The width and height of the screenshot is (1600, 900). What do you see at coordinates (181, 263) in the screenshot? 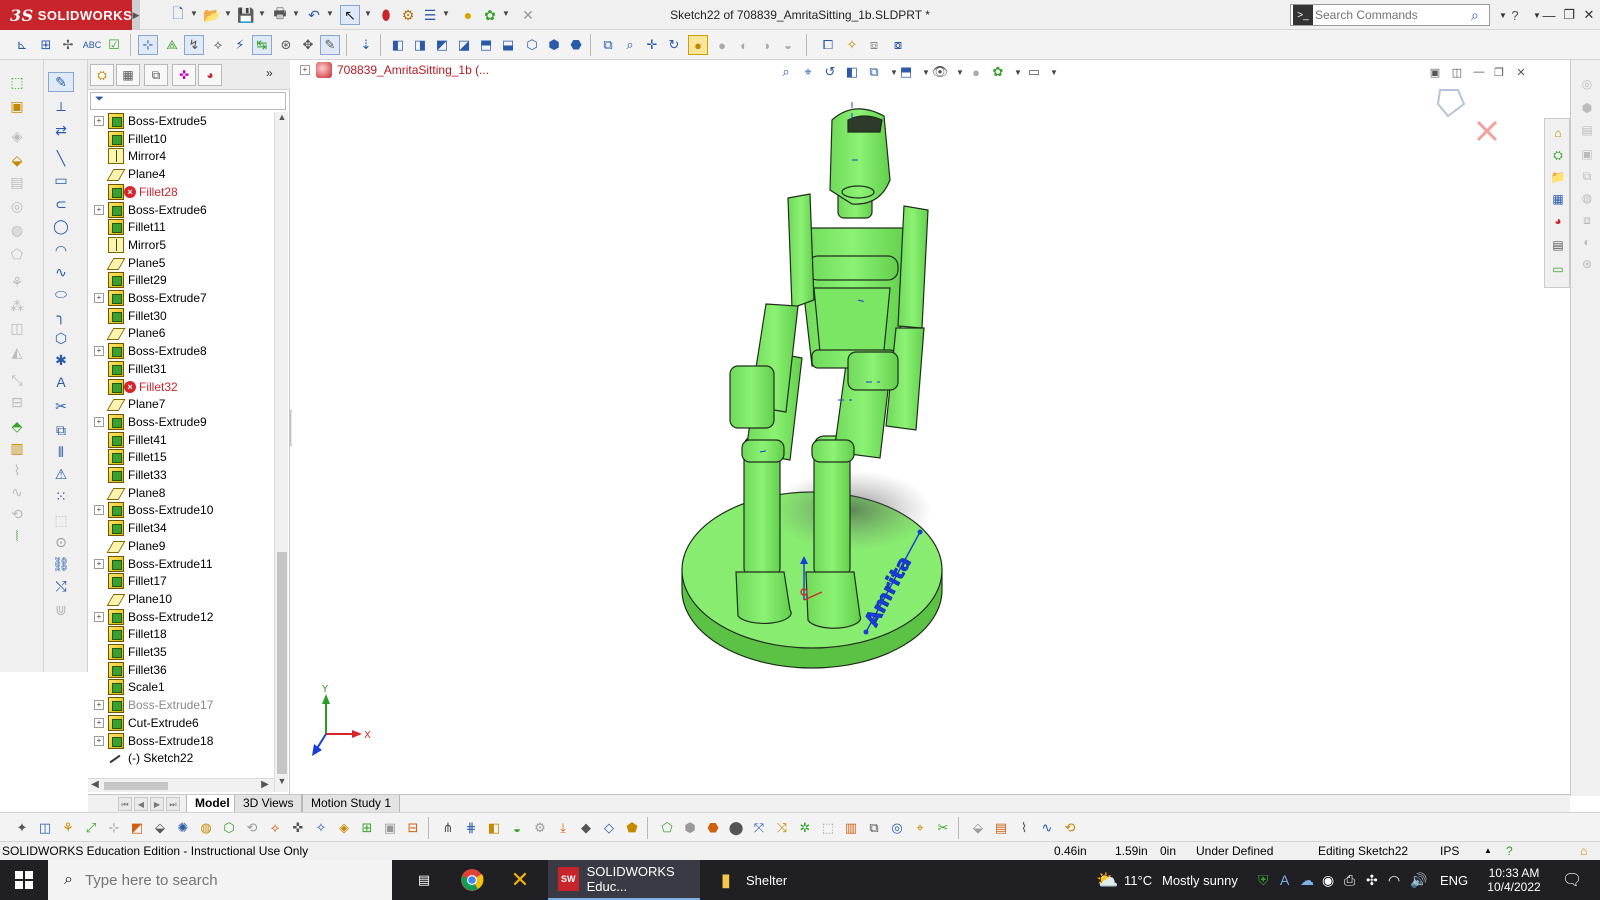
I see `tree-item: Plane5` at bounding box center [181, 263].